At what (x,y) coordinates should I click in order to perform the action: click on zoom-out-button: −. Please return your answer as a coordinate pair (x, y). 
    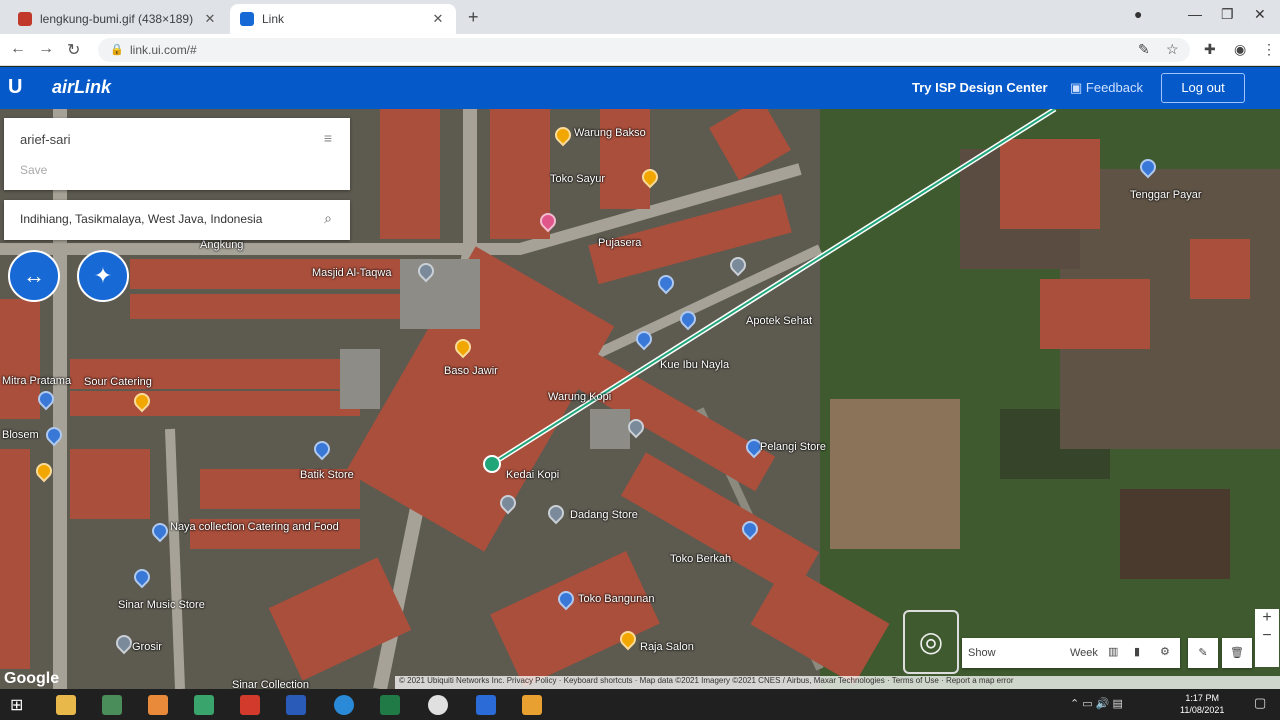
    Looking at the image, I should click on (1267, 636).